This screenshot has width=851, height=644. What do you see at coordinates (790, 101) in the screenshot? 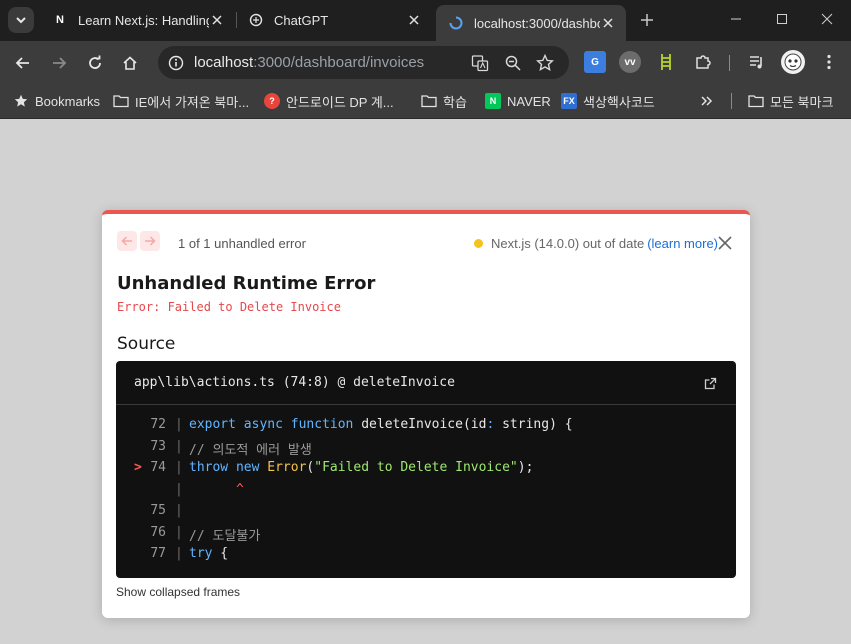
I see `bookmark-all-bookmarks: 모든 북마크` at bounding box center [790, 101].